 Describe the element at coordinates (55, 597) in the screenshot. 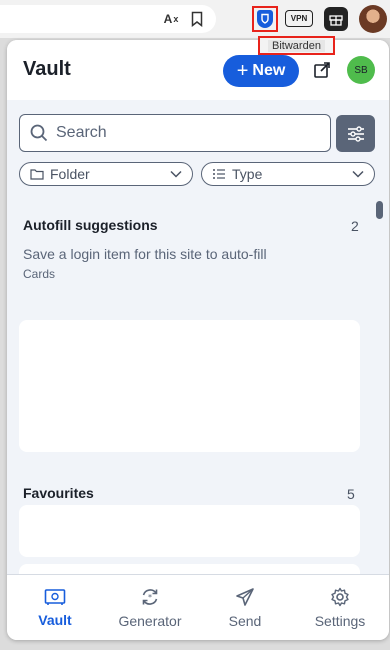

I see `vault-icon` at that location.